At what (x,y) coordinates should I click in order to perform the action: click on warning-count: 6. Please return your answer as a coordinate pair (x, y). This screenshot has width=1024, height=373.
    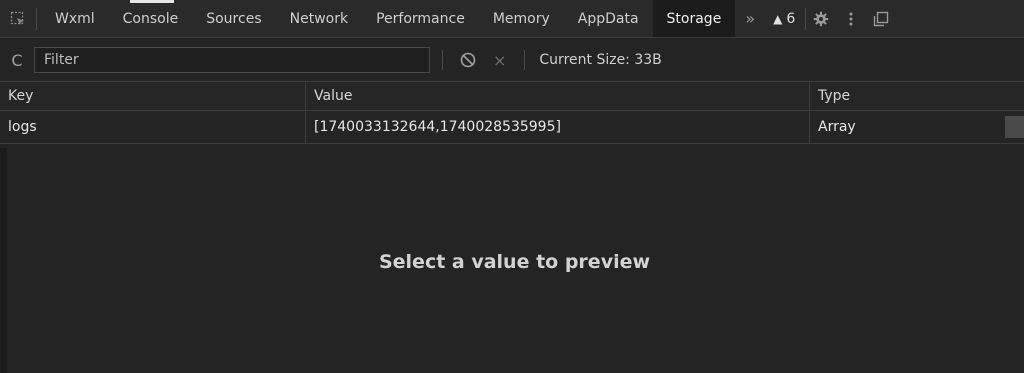
    Looking at the image, I should click on (791, 18).